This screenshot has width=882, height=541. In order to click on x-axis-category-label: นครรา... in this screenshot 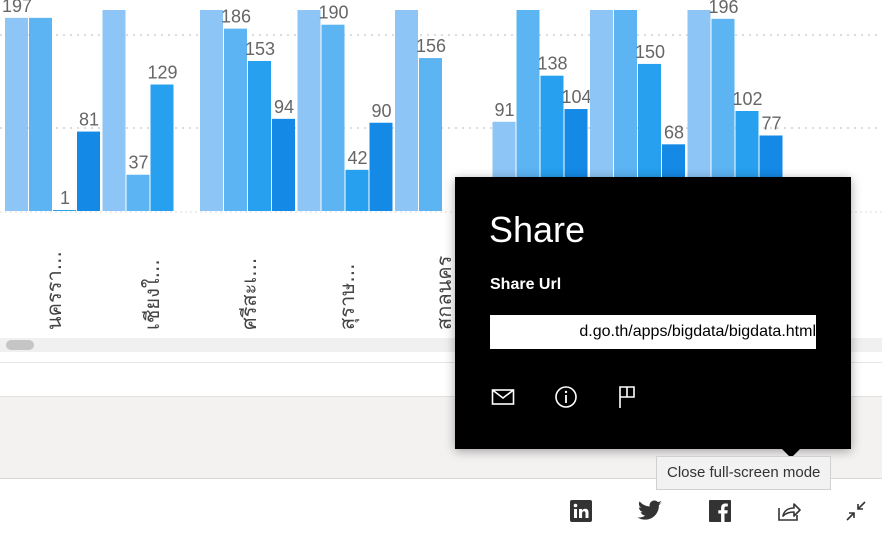, I will do `click(54, 290)`.